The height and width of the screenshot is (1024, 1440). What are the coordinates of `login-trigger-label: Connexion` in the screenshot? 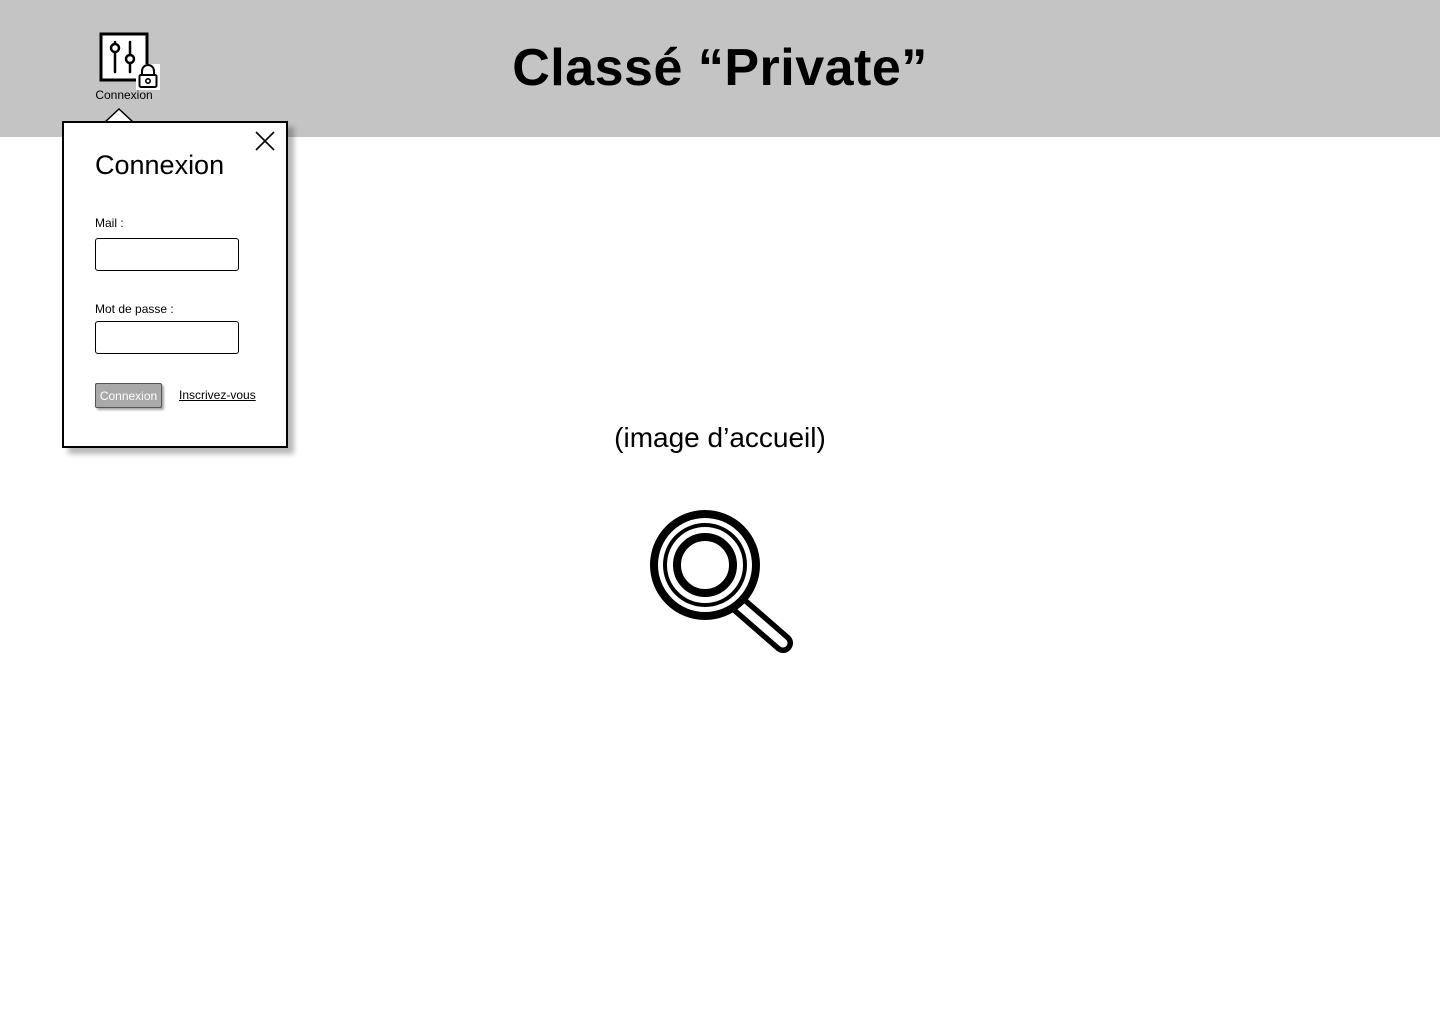 It's located at (124, 95).